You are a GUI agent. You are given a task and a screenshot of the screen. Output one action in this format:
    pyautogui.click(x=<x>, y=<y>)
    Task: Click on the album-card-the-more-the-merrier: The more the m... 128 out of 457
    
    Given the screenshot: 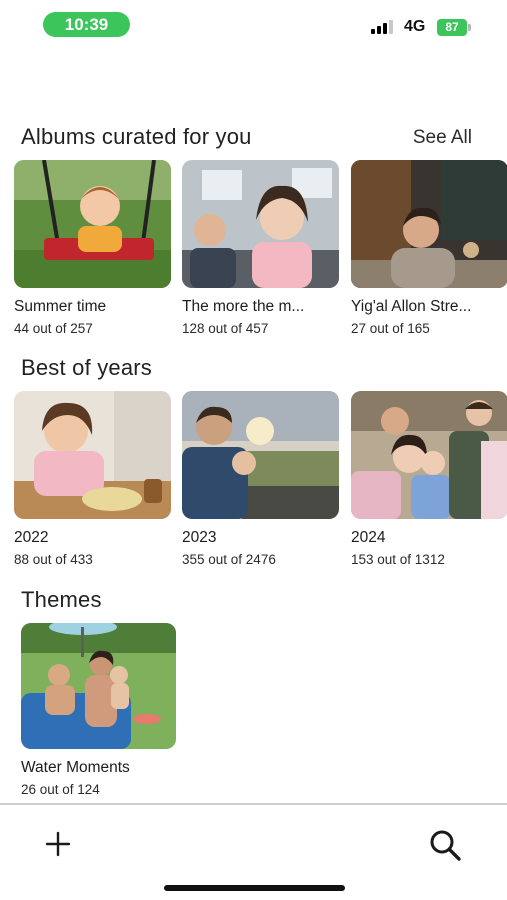 What is the action you would take?
    pyautogui.click(x=260, y=248)
    